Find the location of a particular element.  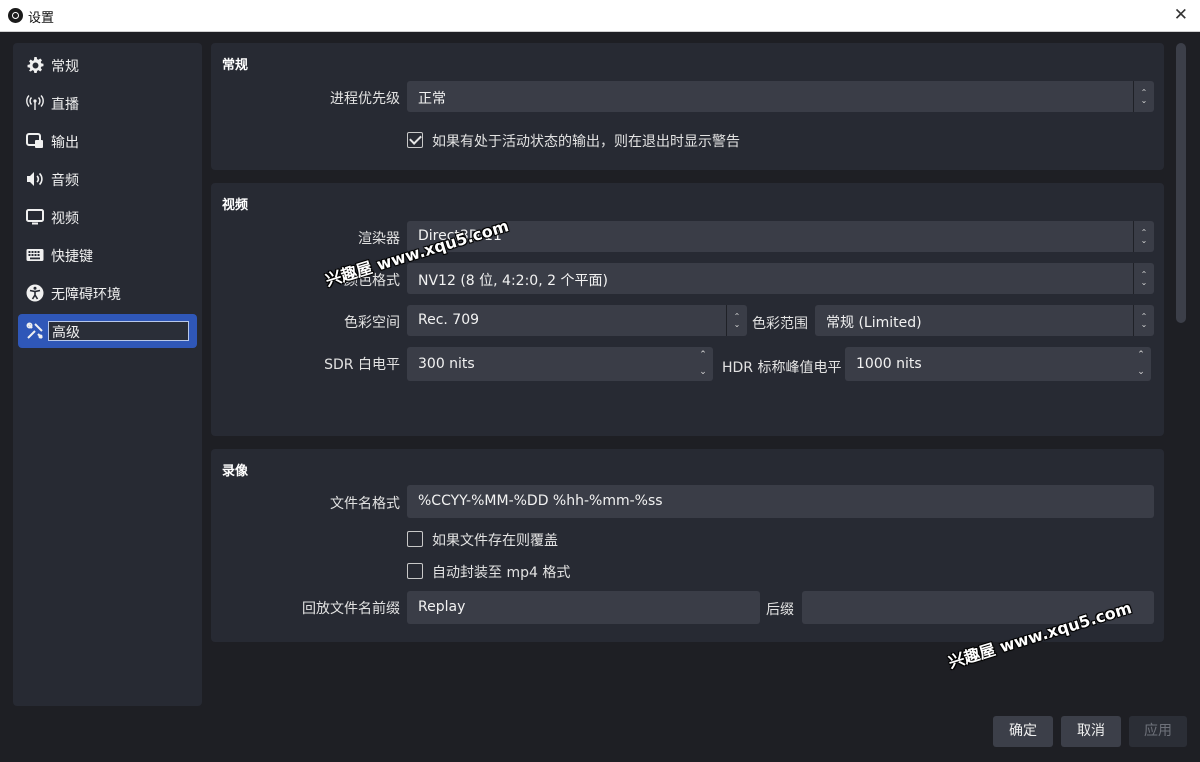

sidebar-item-label: 无障碍环境 is located at coordinates (86, 295).